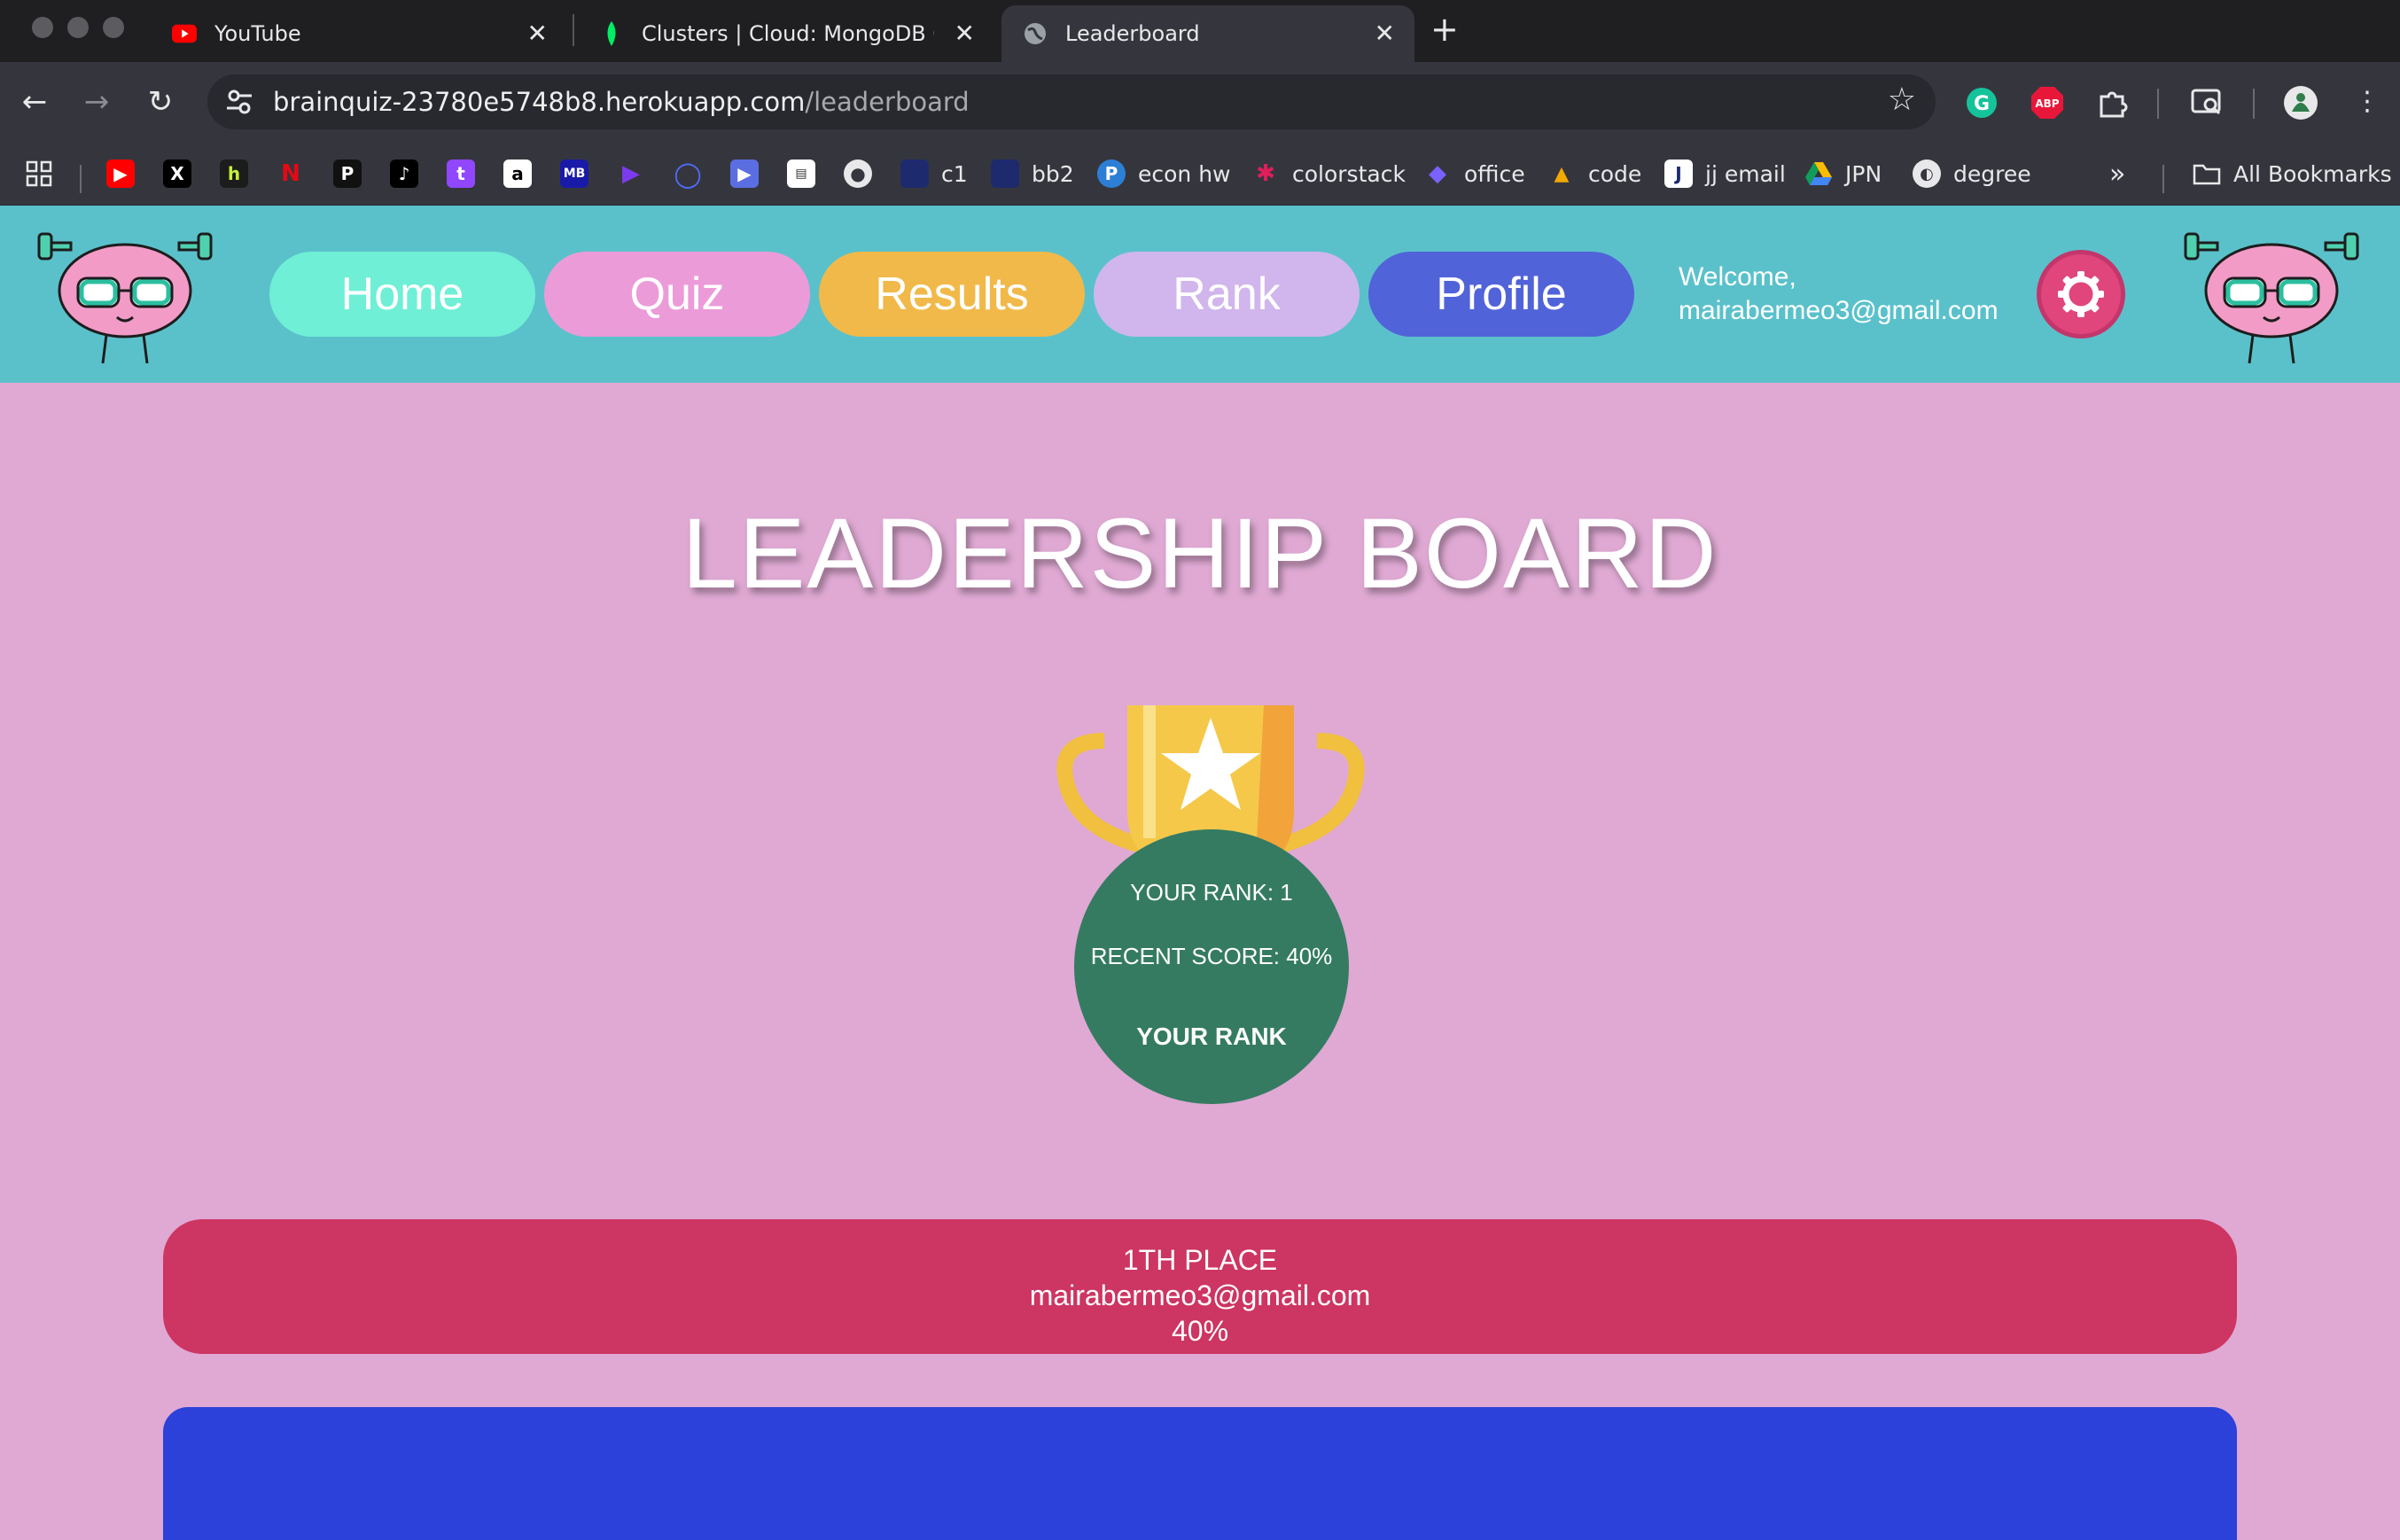 The image size is (2400, 1540). I want to click on new-tab-button: +, so click(1444, 29).